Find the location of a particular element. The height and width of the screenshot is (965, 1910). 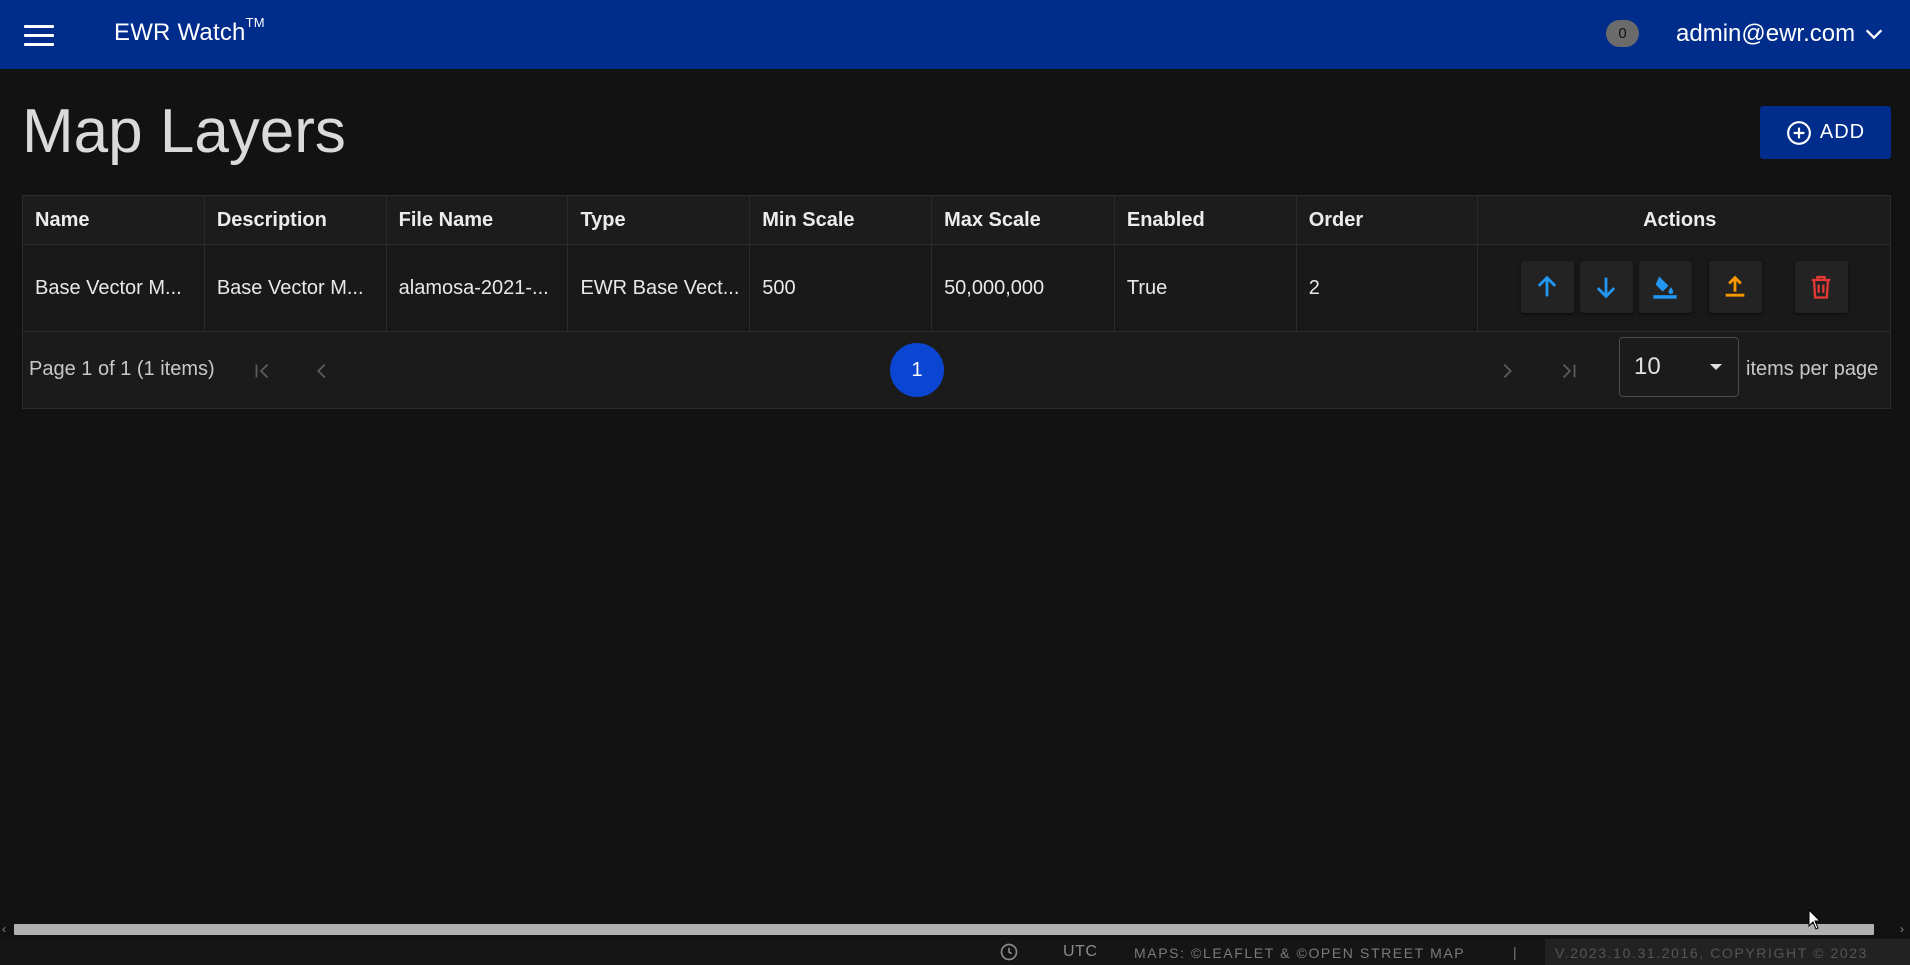

cell-actions is located at coordinates (1684, 288).